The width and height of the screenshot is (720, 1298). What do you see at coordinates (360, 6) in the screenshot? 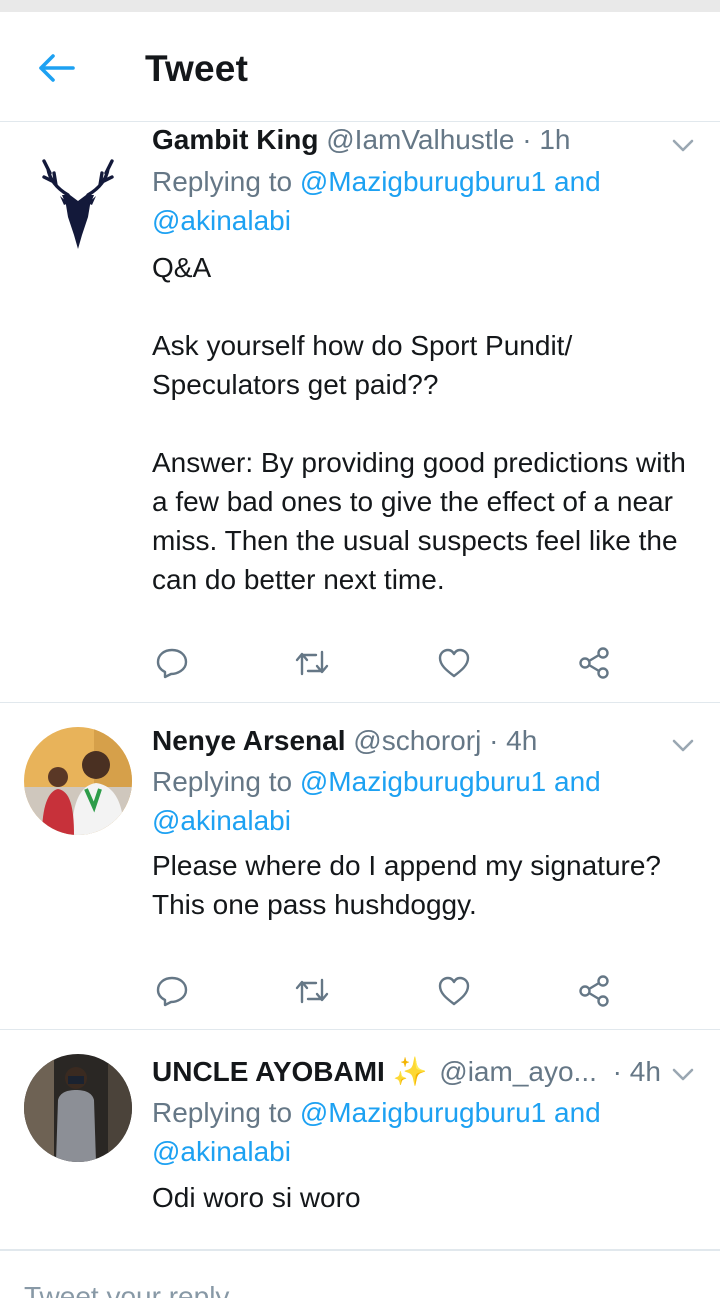
I see `status-bar` at bounding box center [360, 6].